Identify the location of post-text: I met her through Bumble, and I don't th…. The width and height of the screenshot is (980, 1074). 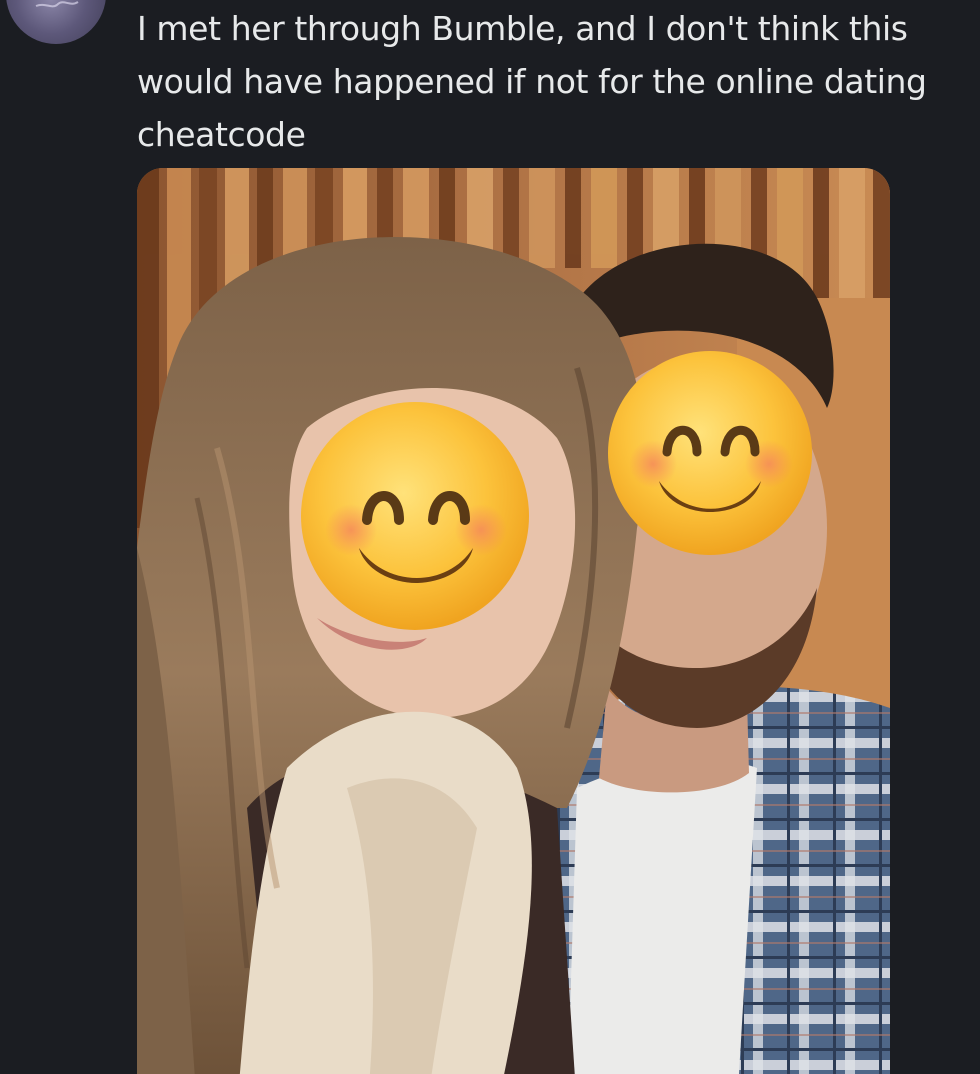
(532, 81).